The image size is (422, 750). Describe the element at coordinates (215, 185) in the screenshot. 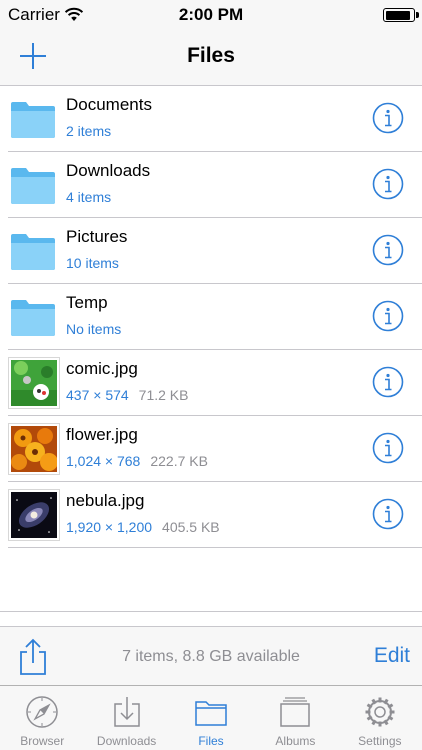

I see `folder-row: Downloads 4 items` at that location.